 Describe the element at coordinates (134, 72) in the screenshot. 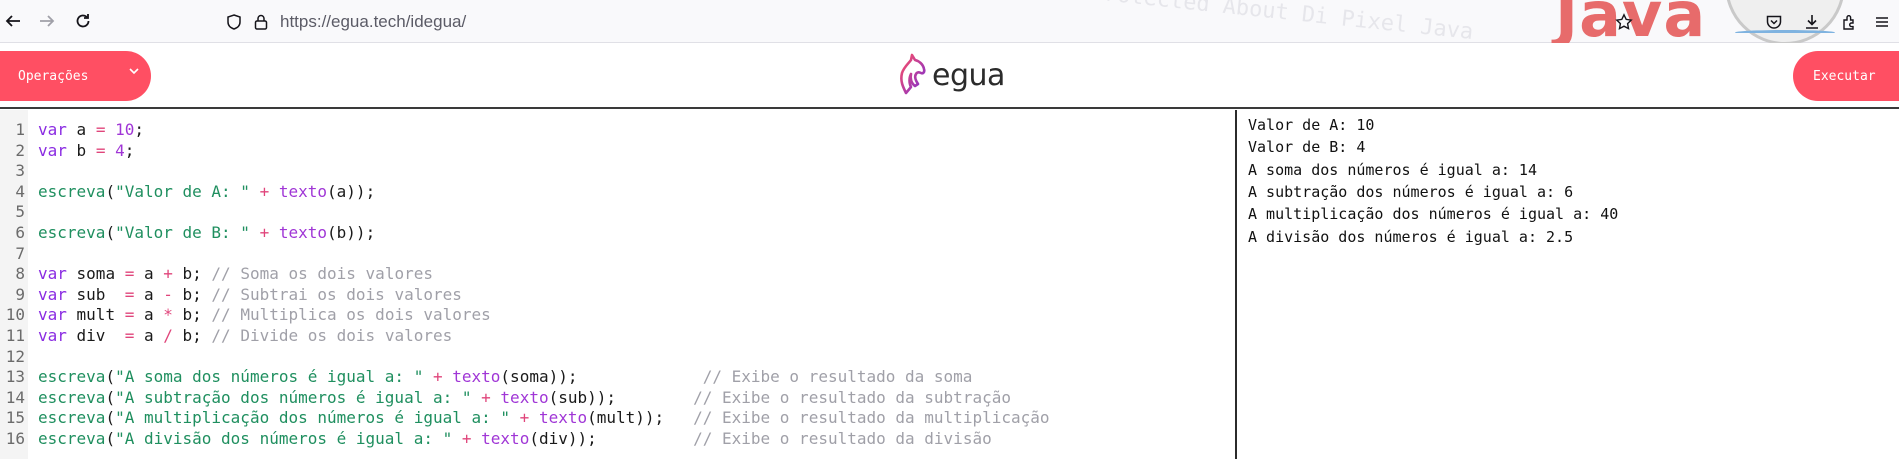

I see `chevron-down-icon` at that location.